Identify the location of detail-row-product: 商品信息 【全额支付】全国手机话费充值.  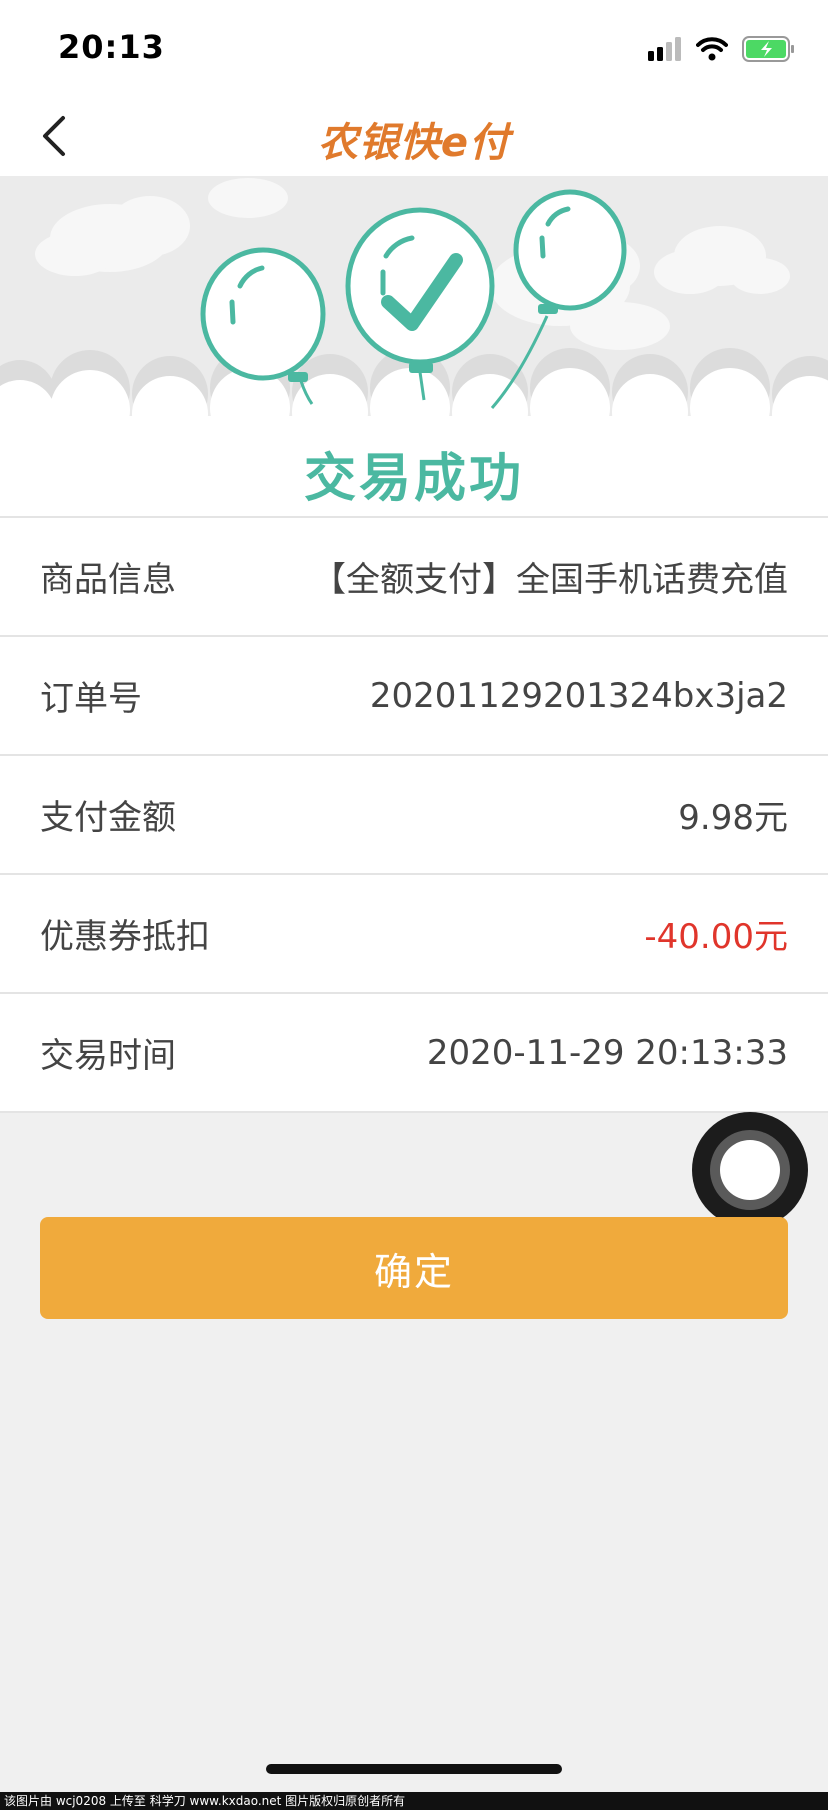
(414, 577).